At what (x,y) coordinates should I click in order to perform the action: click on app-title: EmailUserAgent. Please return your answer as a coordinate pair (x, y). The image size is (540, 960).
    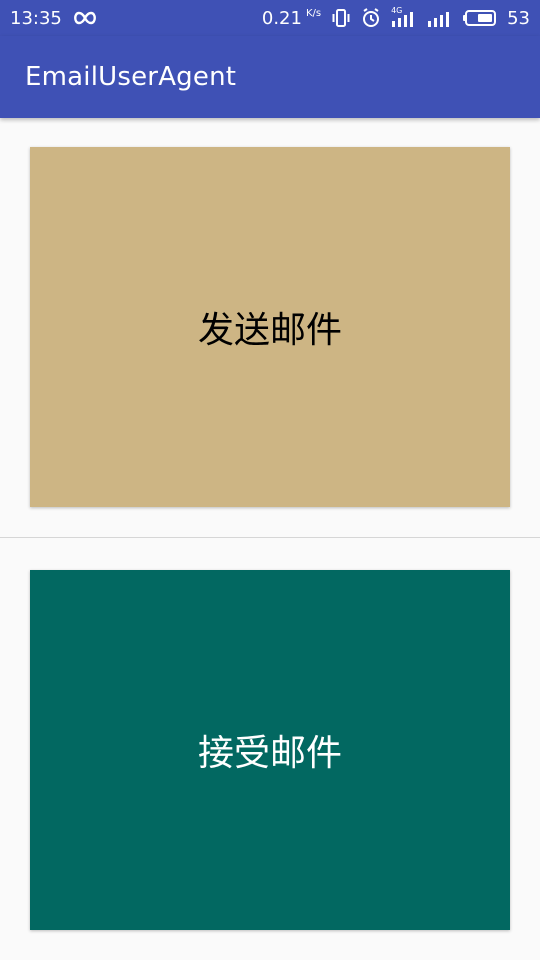
    Looking at the image, I should click on (131, 77).